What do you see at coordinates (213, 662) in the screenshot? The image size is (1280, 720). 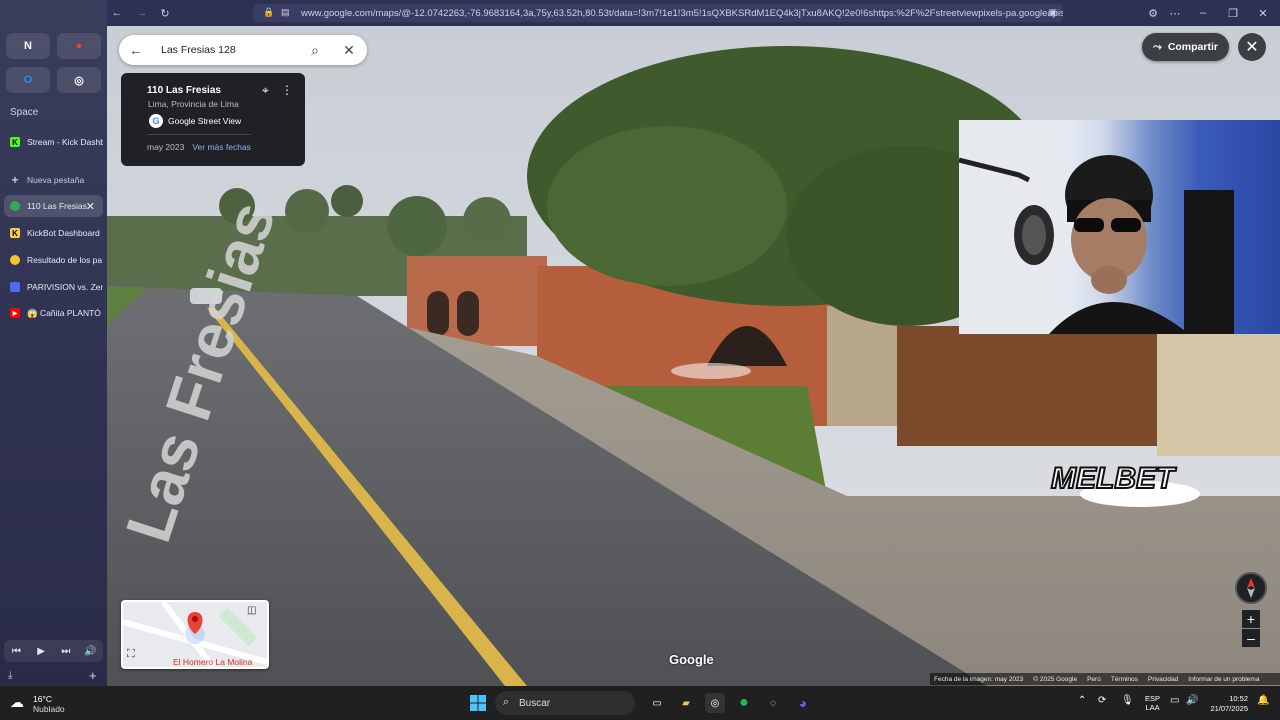 I see `minimap-place-label: El Homero La Molina` at bounding box center [213, 662].